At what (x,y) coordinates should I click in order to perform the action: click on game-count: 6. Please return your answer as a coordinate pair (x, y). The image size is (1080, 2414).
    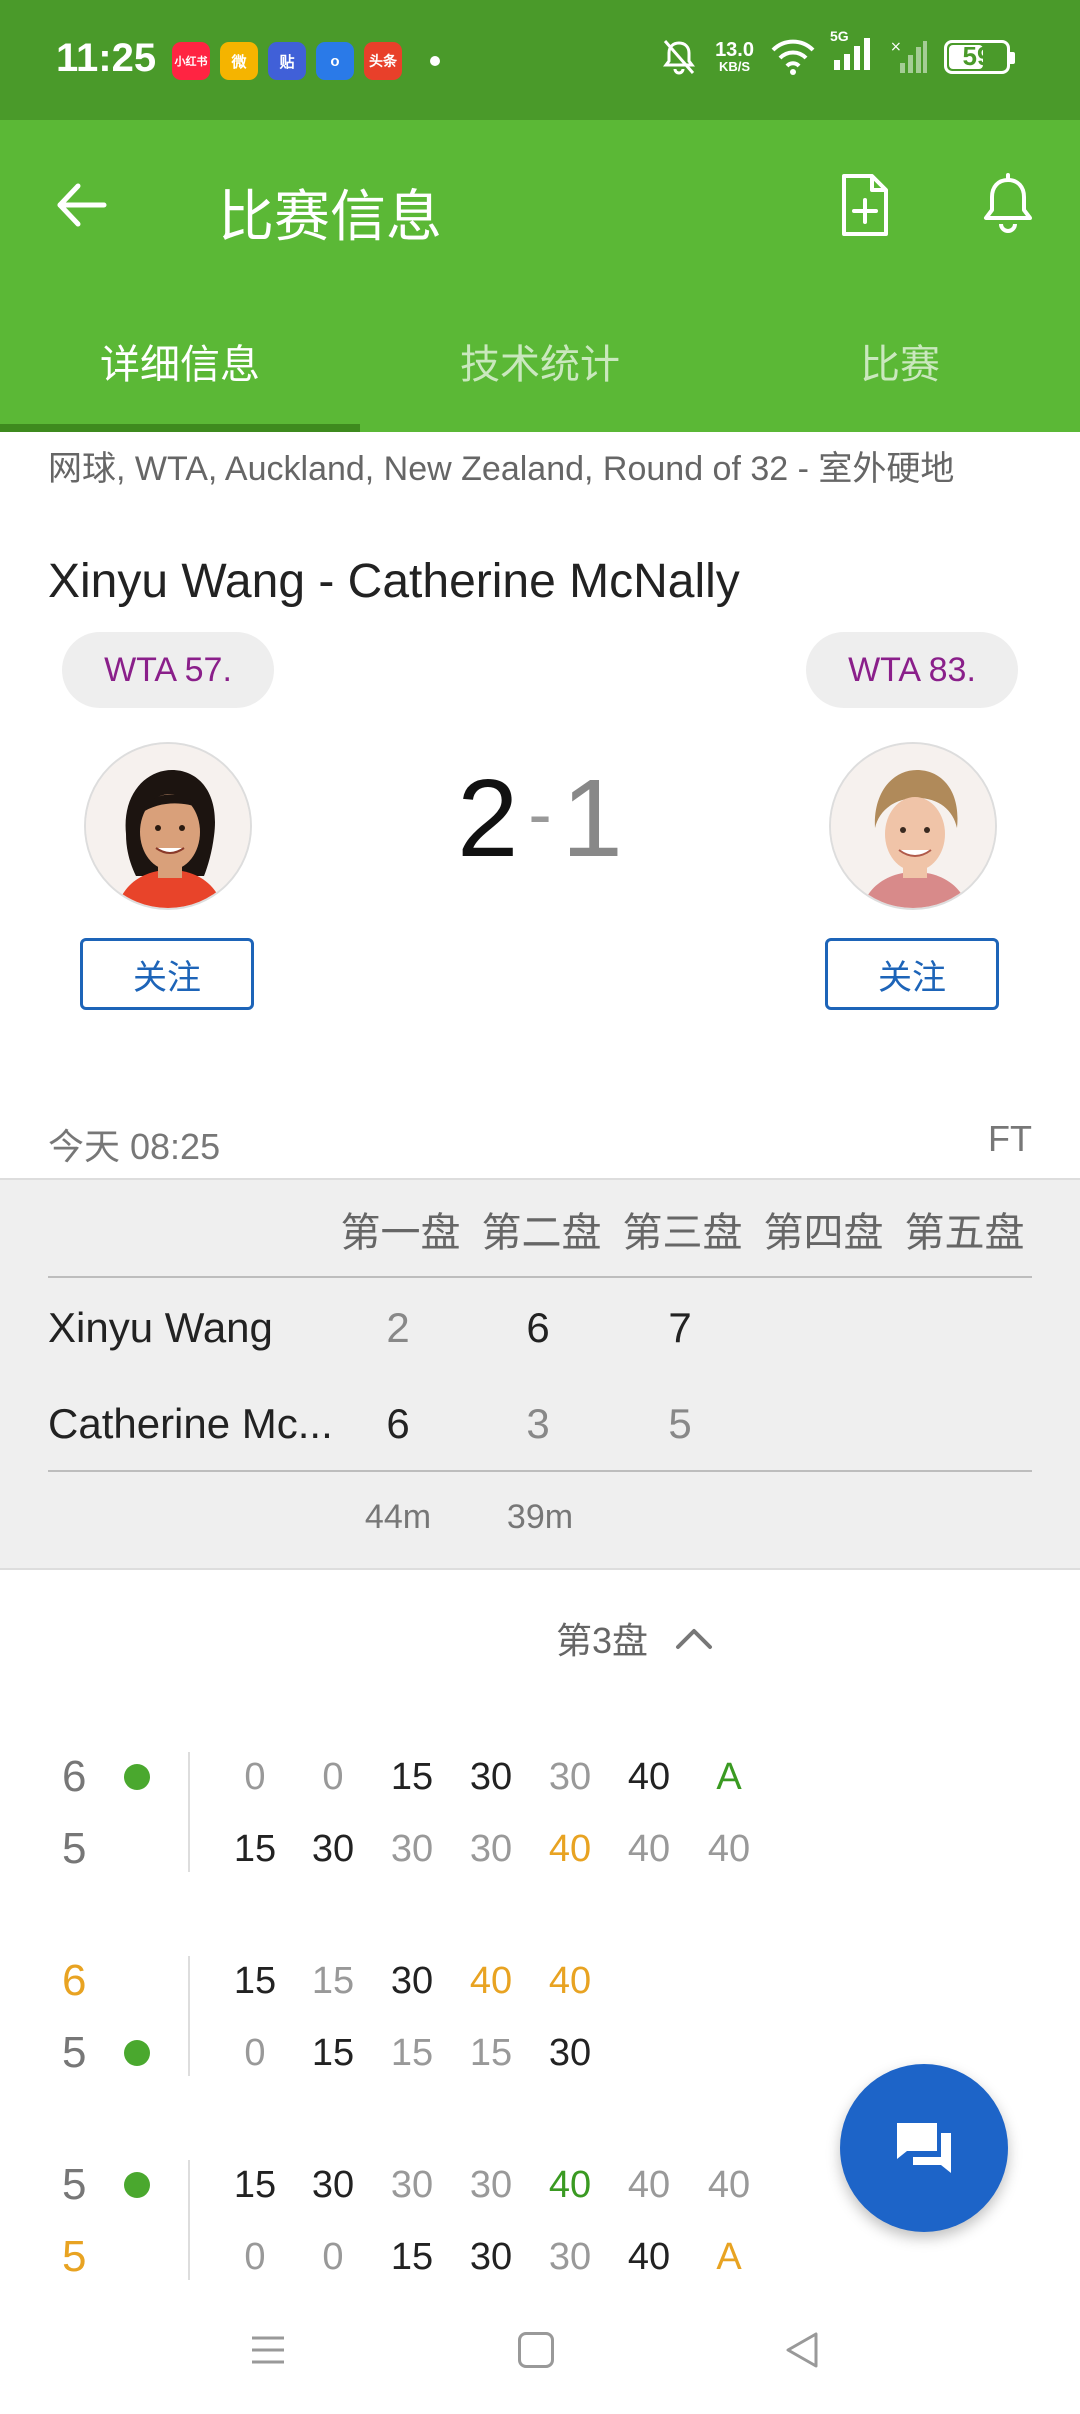
    Looking at the image, I should click on (74, 1776).